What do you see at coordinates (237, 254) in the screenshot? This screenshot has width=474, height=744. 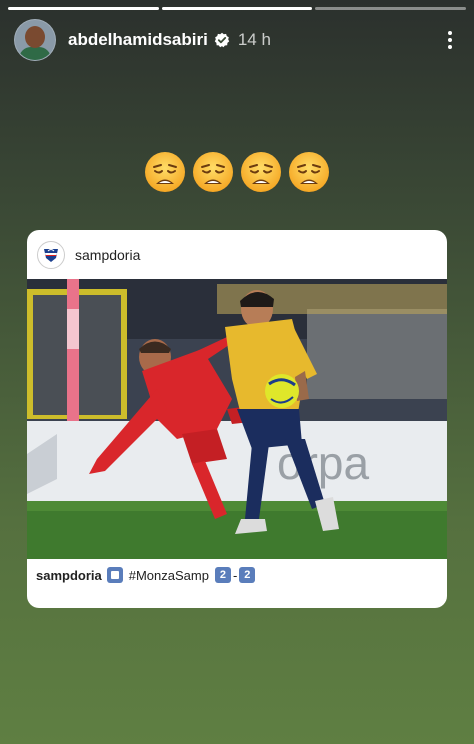 I see `shared-post-header: sampdoria` at bounding box center [237, 254].